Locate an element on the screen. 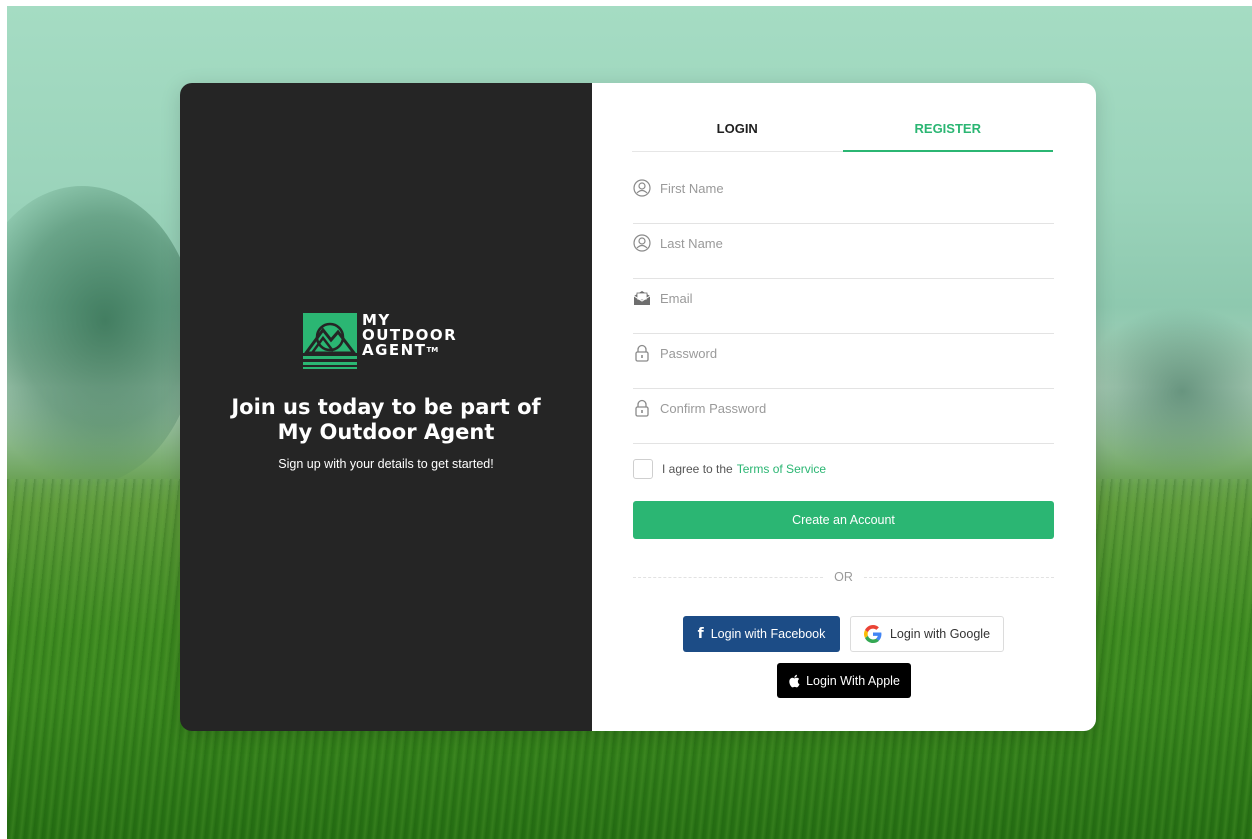  create-account-button: Create an Account is located at coordinates (843, 520).